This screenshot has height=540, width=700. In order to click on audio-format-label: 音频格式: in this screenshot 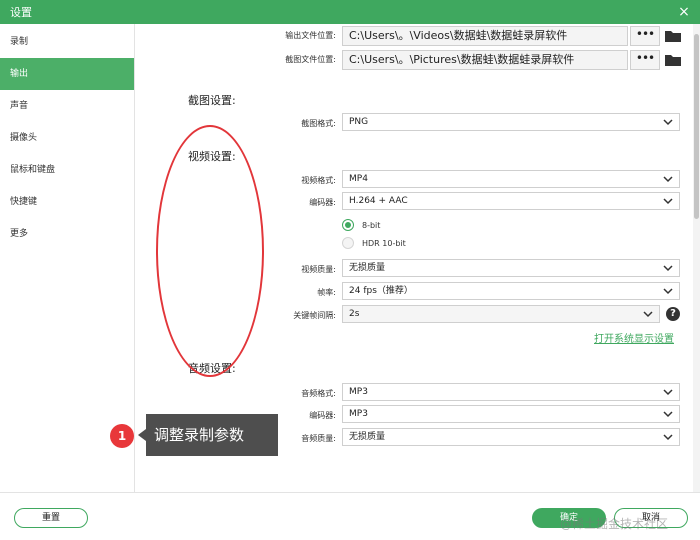, I will do `click(318, 393)`.